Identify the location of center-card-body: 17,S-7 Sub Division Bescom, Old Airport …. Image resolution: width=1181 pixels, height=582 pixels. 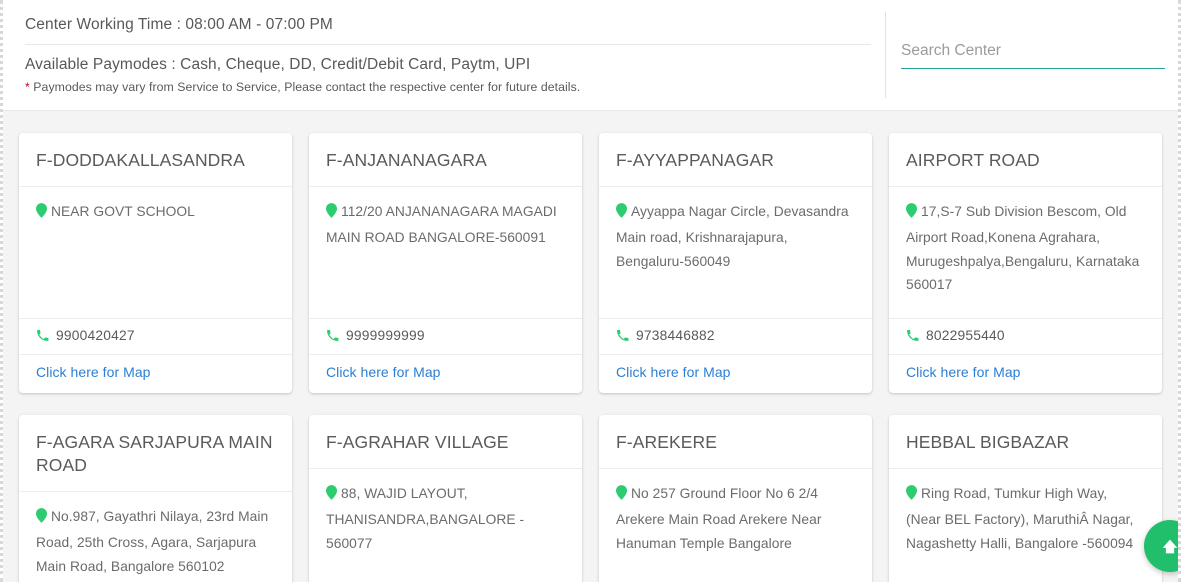
(1025, 252).